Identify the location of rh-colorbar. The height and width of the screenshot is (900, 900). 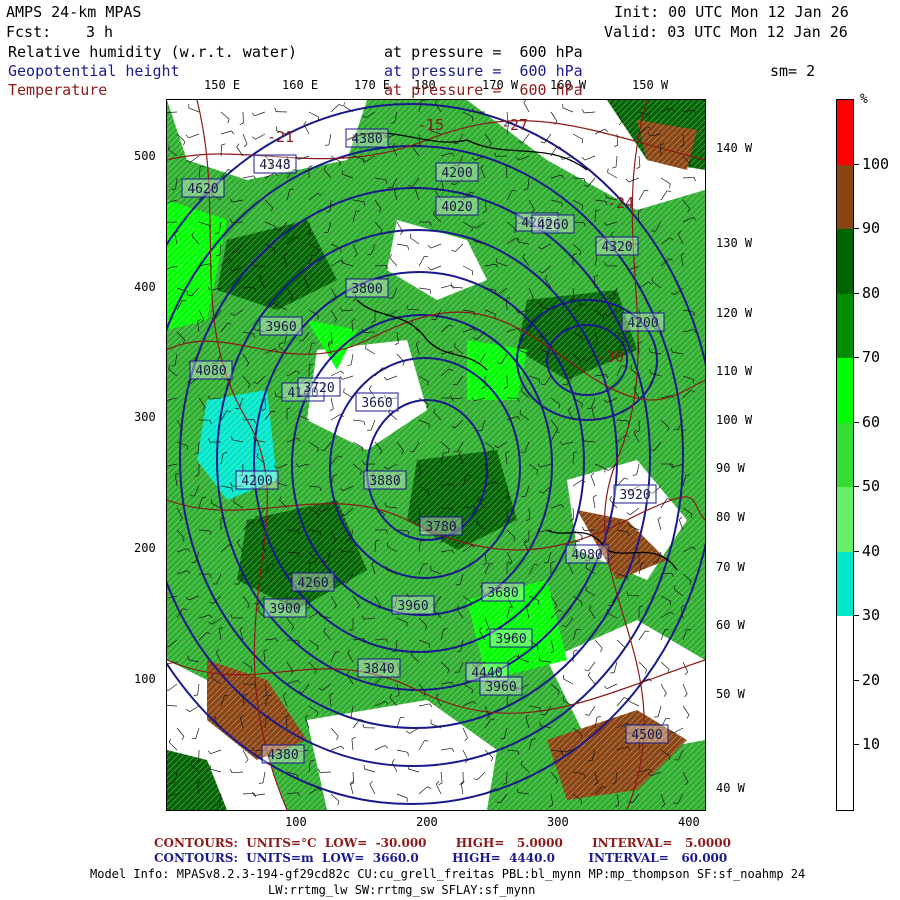
(845, 455).